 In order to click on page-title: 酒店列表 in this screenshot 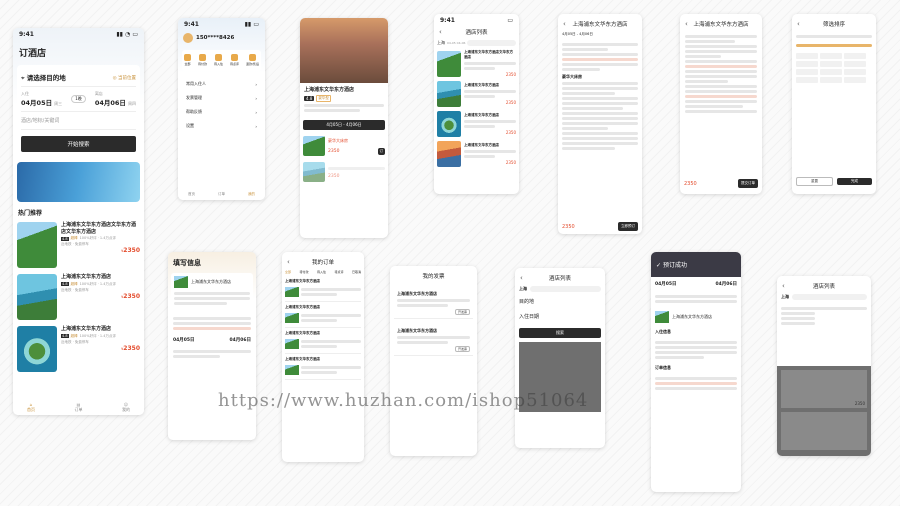, I will do `click(559, 279)`.